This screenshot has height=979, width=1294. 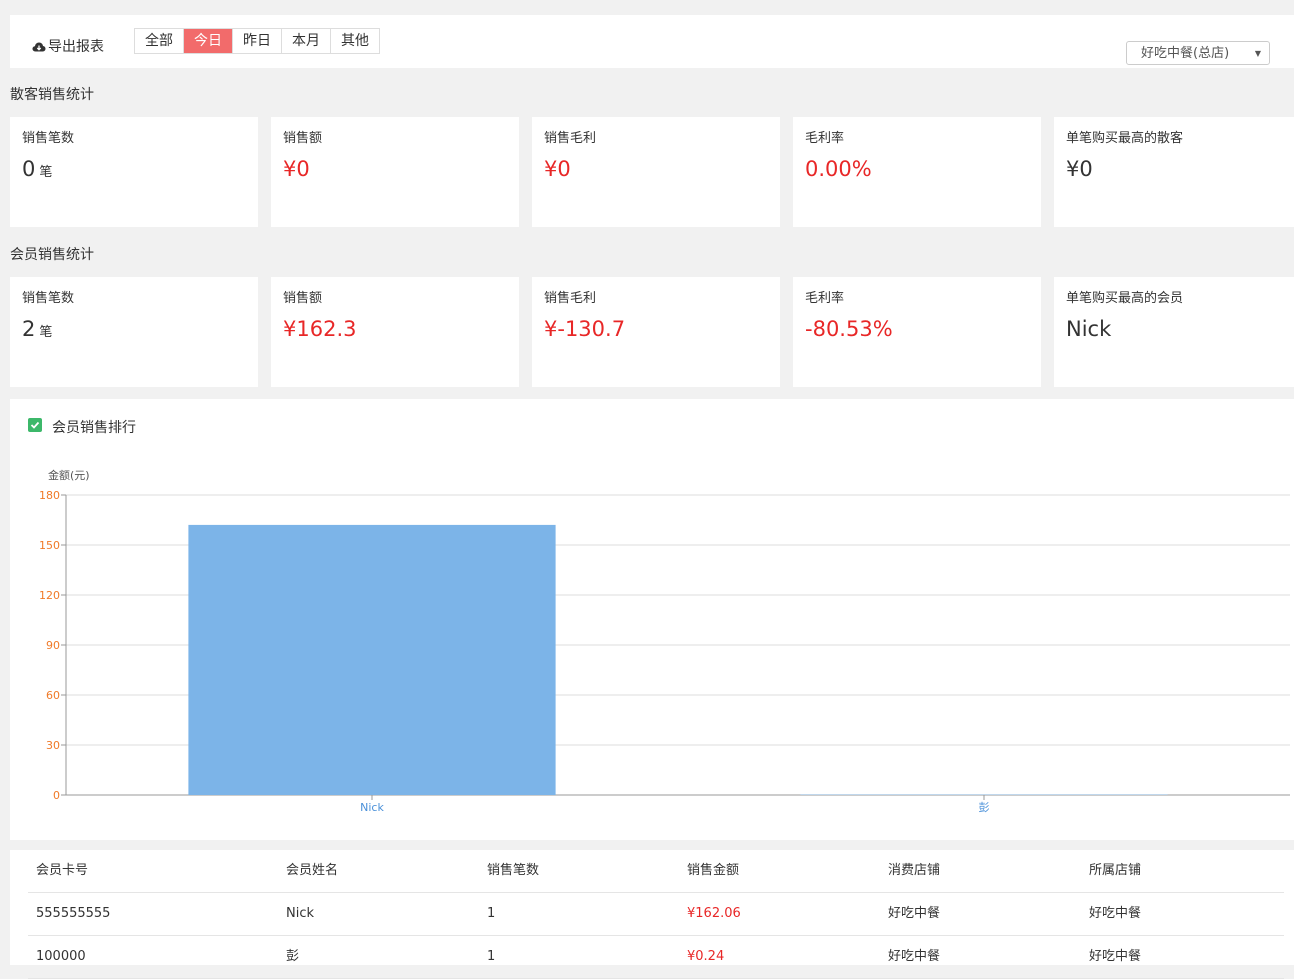 I want to click on card-label: 单笔购买最高的会员, so click(x=1124, y=296).